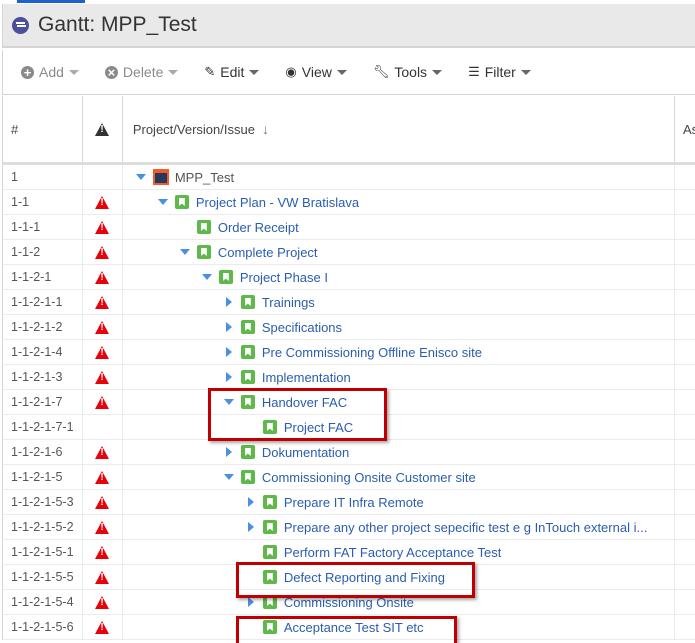  What do you see at coordinates (348, 177) in the screenshot?
I see `table-row: 1 MPP_Test` at bounding box center [348, 177].